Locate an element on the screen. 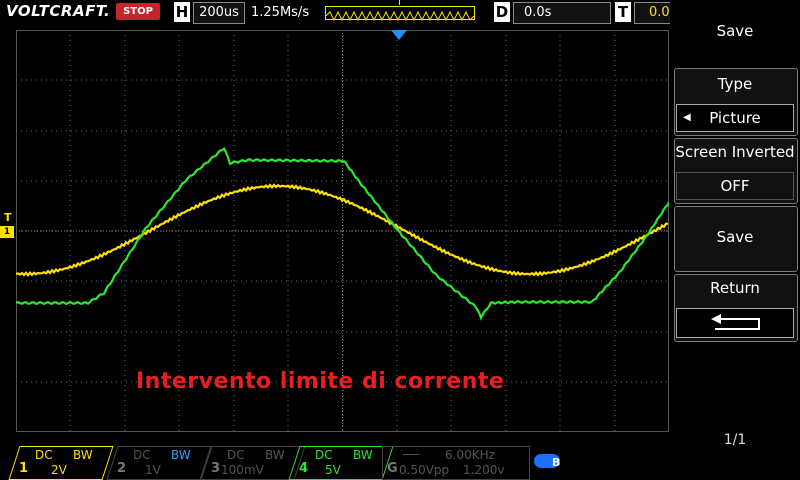 The image size is (800, 480). screen-inverted-value-field: OFF is located at coordinates (735, 186).